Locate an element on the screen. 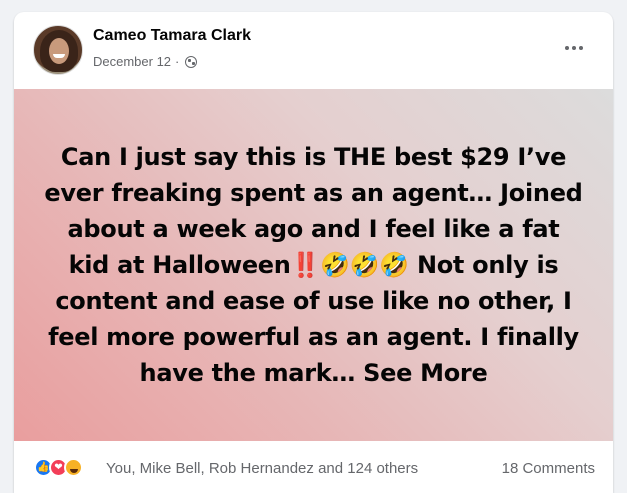  author-name: Cameo Tamara Clark is located at coordinates (172, 36).